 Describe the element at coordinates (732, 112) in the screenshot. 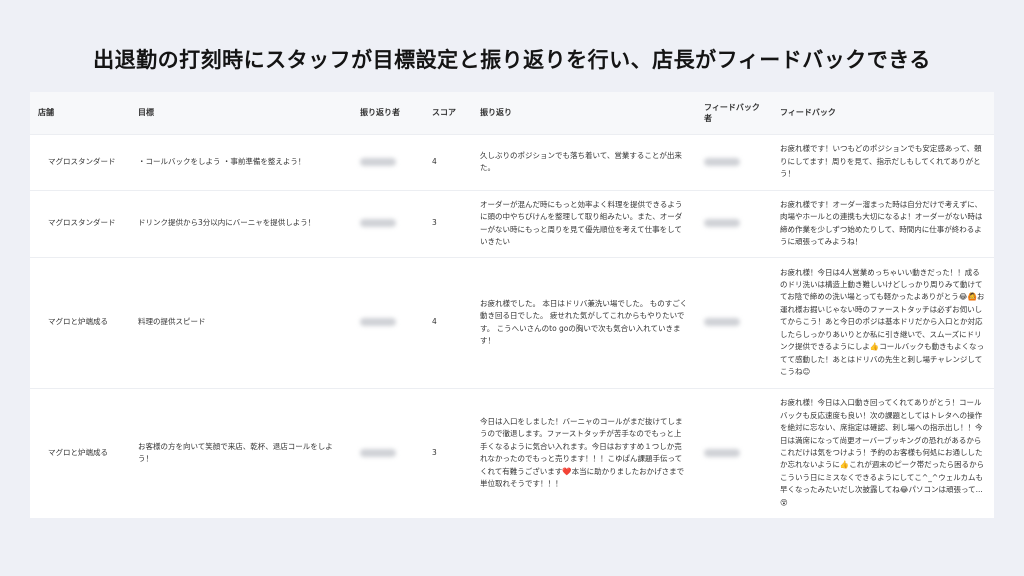

I see `header-feedback-by: フィードバック者` at that location.